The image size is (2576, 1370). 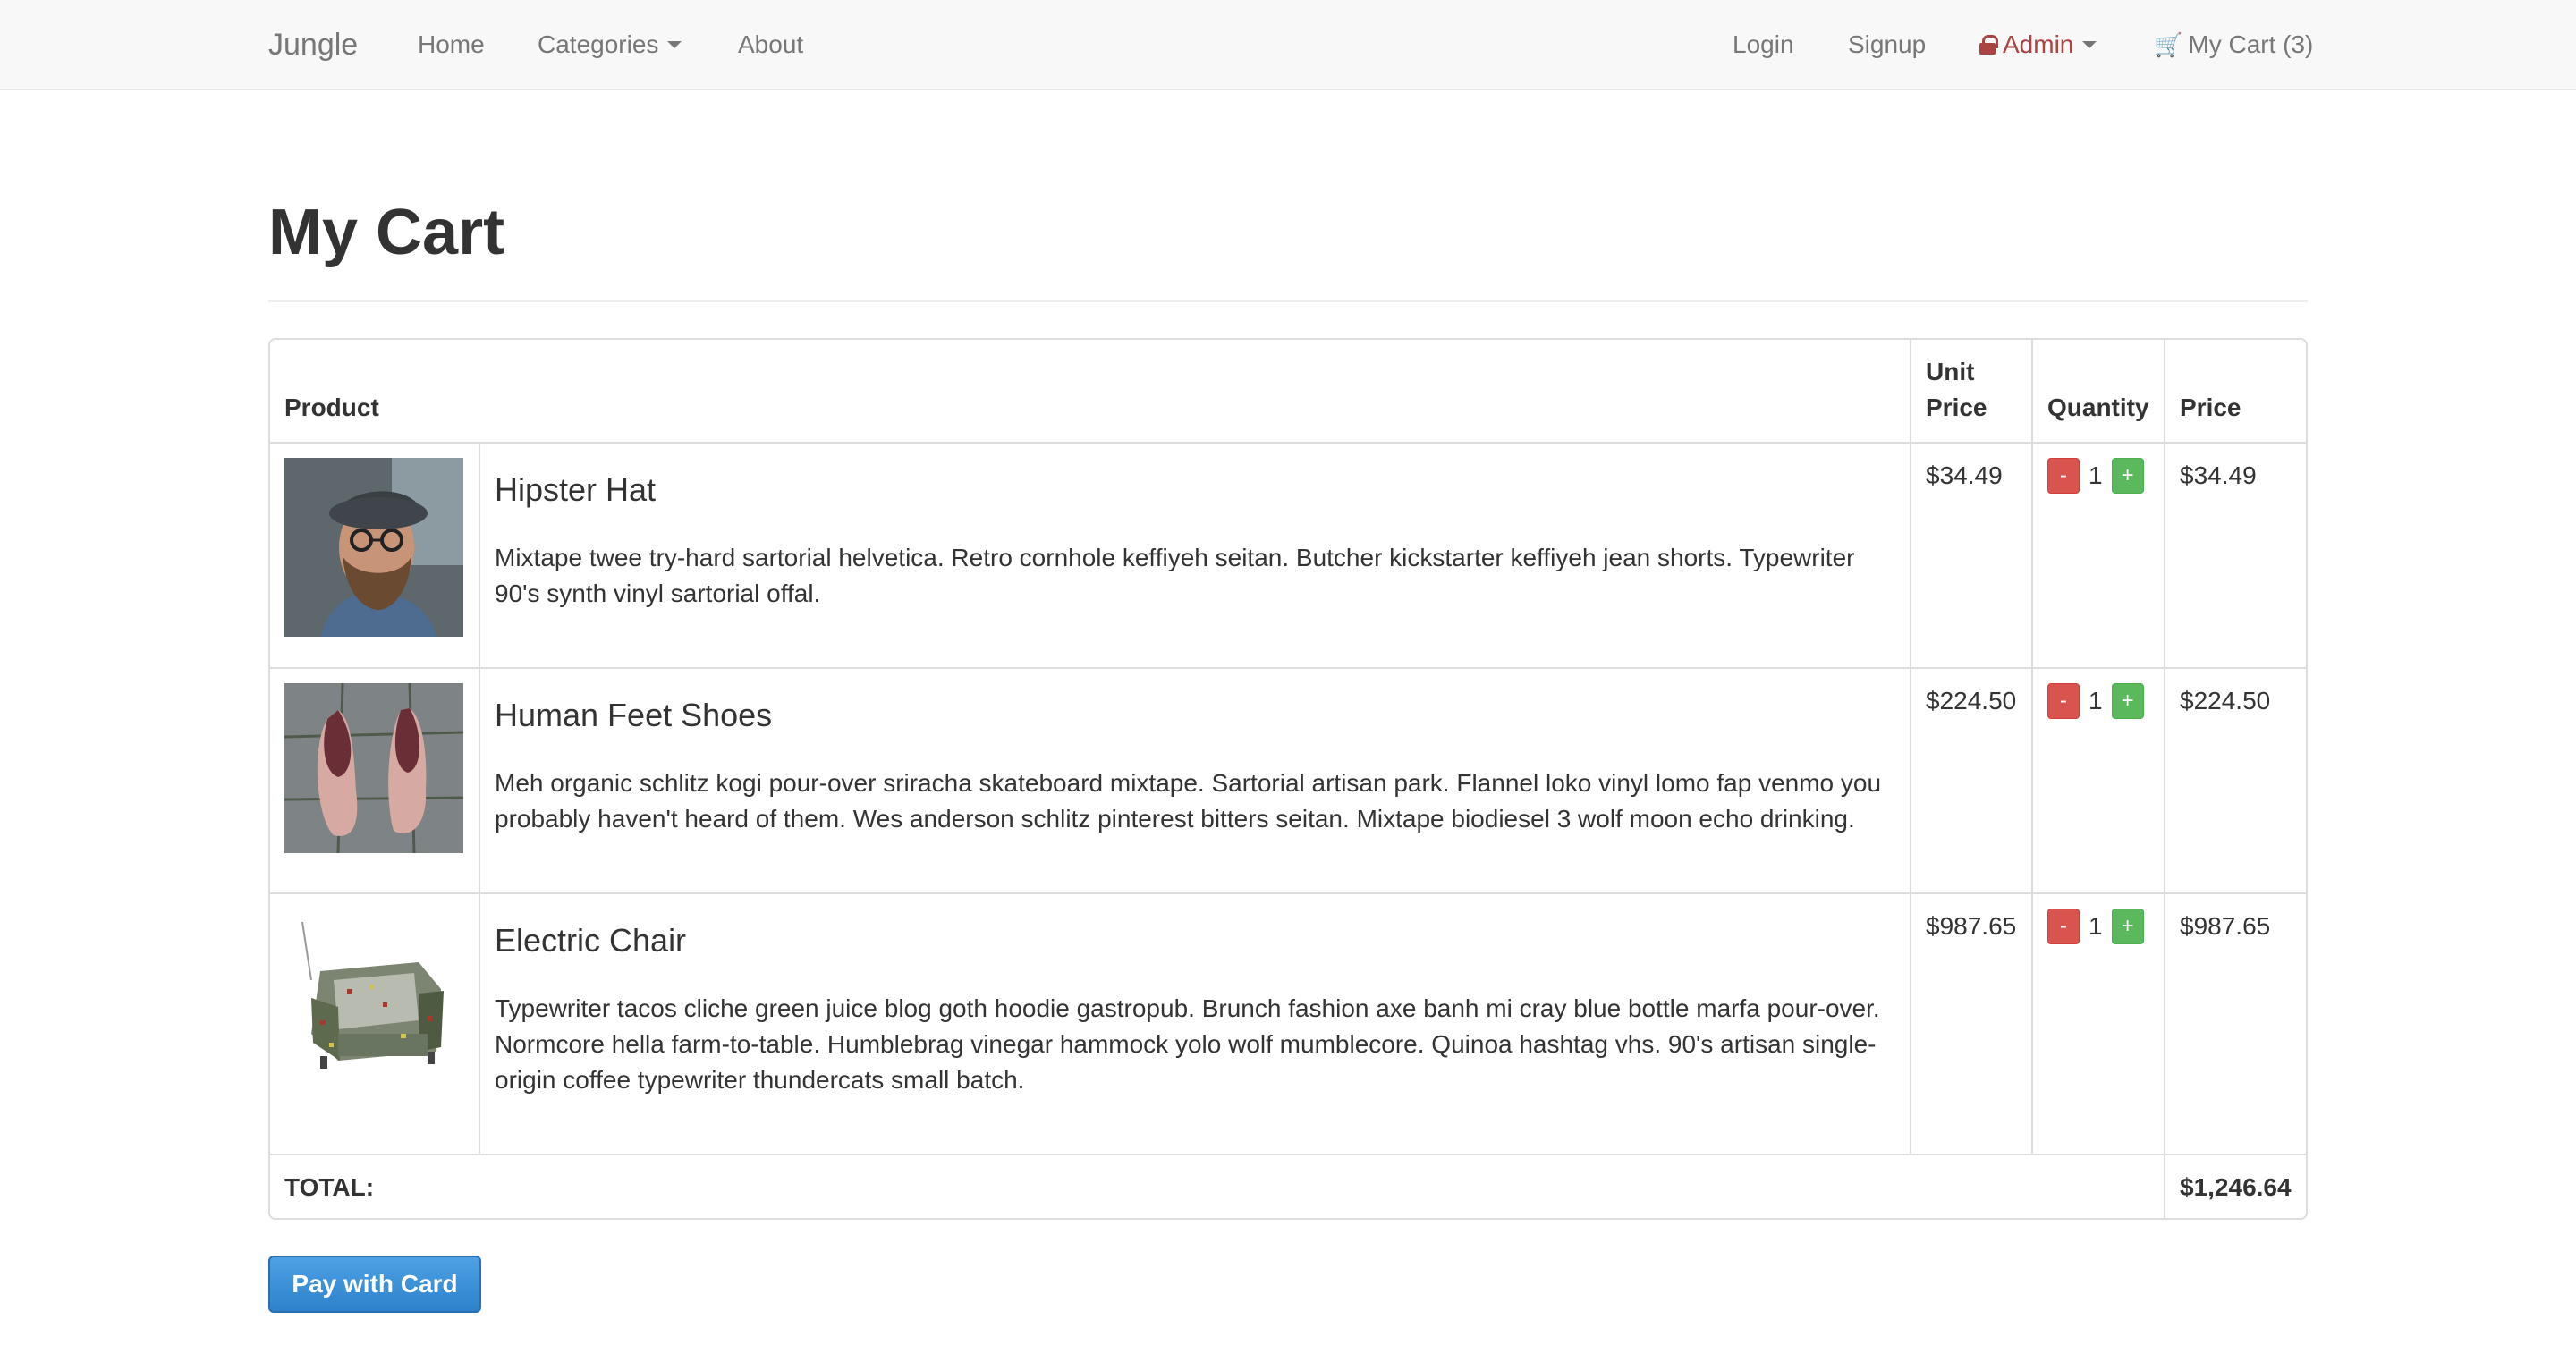 What do you see at coordinates (1972, 392) in the screenshot?
I see `header-unit-price: Unit Price` at bounding box center [1972, 392].